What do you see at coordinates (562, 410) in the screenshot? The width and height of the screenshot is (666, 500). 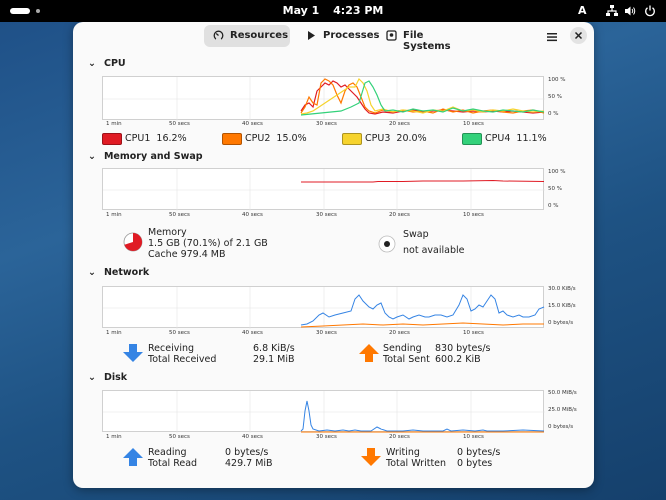 I see `disk-ytick-mid: 25.0 MiB/s` at bounding box center [562, 410].